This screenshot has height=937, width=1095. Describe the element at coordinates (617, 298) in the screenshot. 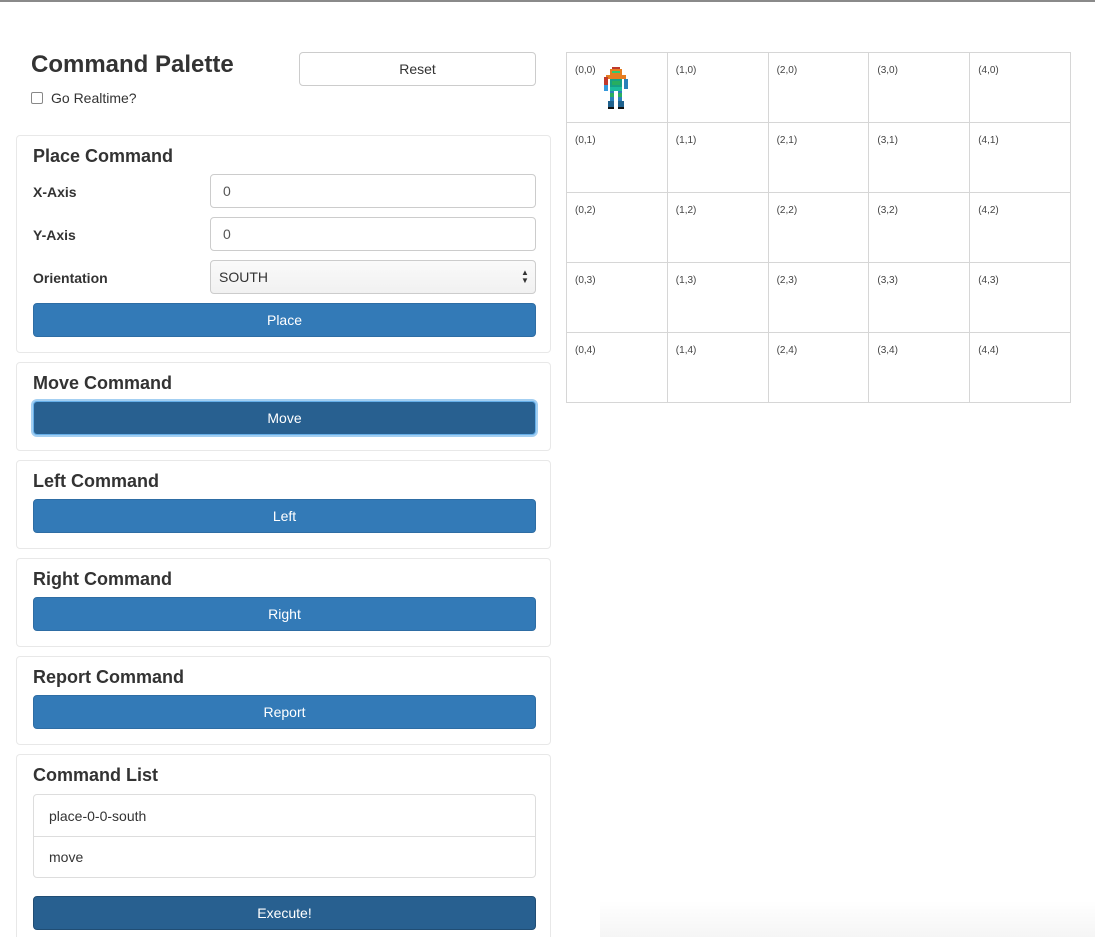

I see `grid-cell: (0,3)` at that location.